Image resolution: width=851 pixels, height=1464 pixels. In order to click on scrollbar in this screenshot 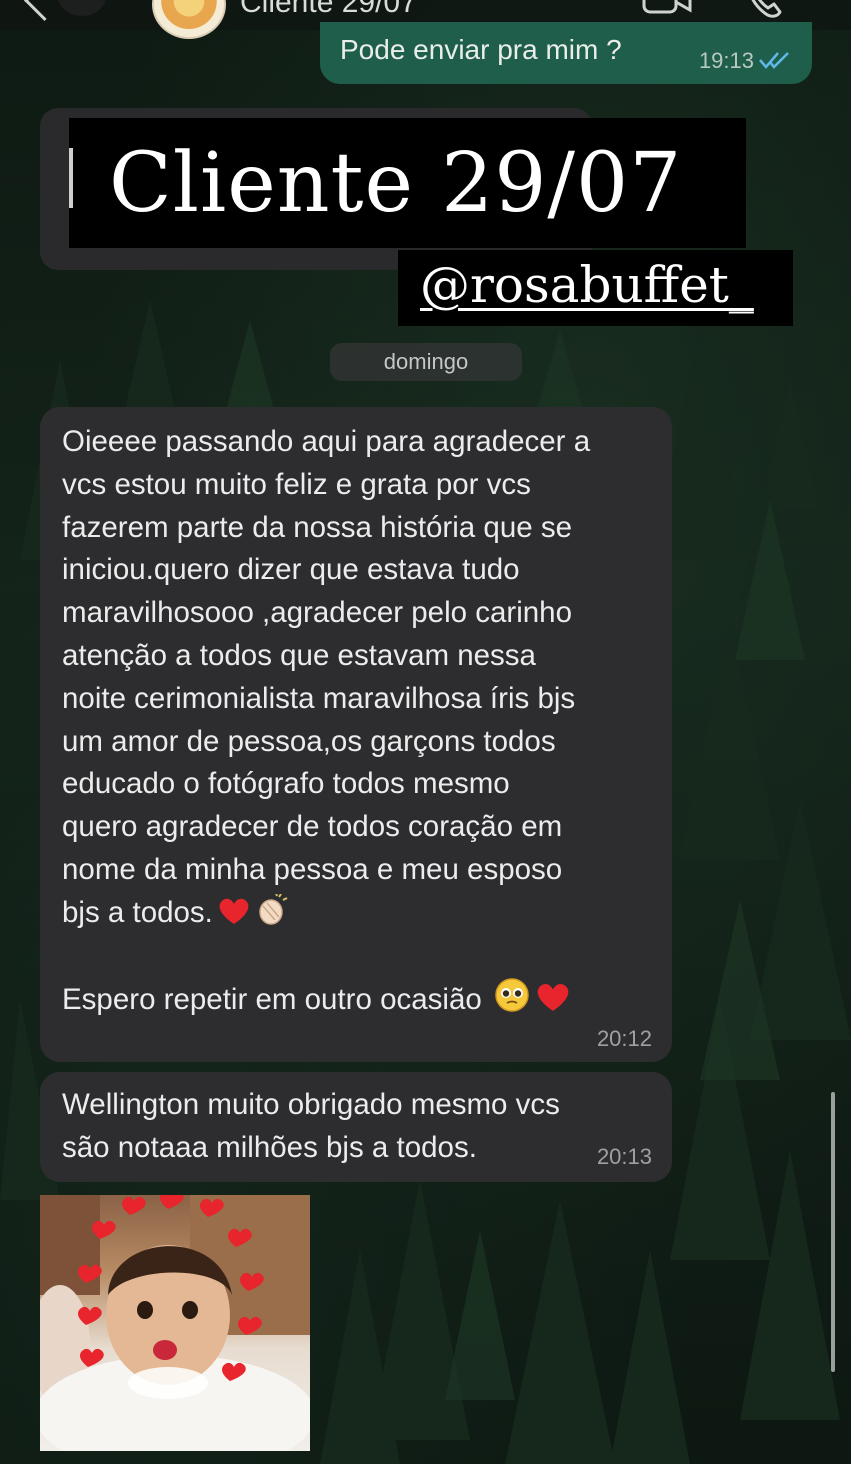, I will do `click(833, 1232)`.